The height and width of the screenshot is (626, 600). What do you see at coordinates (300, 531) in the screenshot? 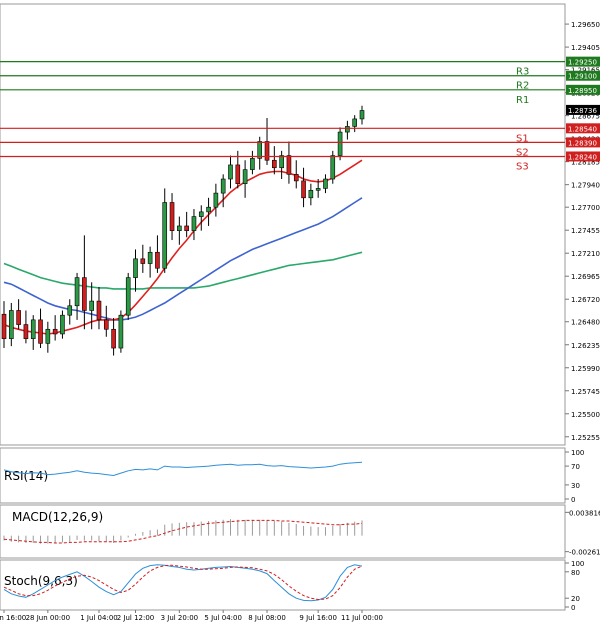
I see `macd-panel: MACD(12,26,9) 0.003816 -0.002617` at bounding box center [300, 531].